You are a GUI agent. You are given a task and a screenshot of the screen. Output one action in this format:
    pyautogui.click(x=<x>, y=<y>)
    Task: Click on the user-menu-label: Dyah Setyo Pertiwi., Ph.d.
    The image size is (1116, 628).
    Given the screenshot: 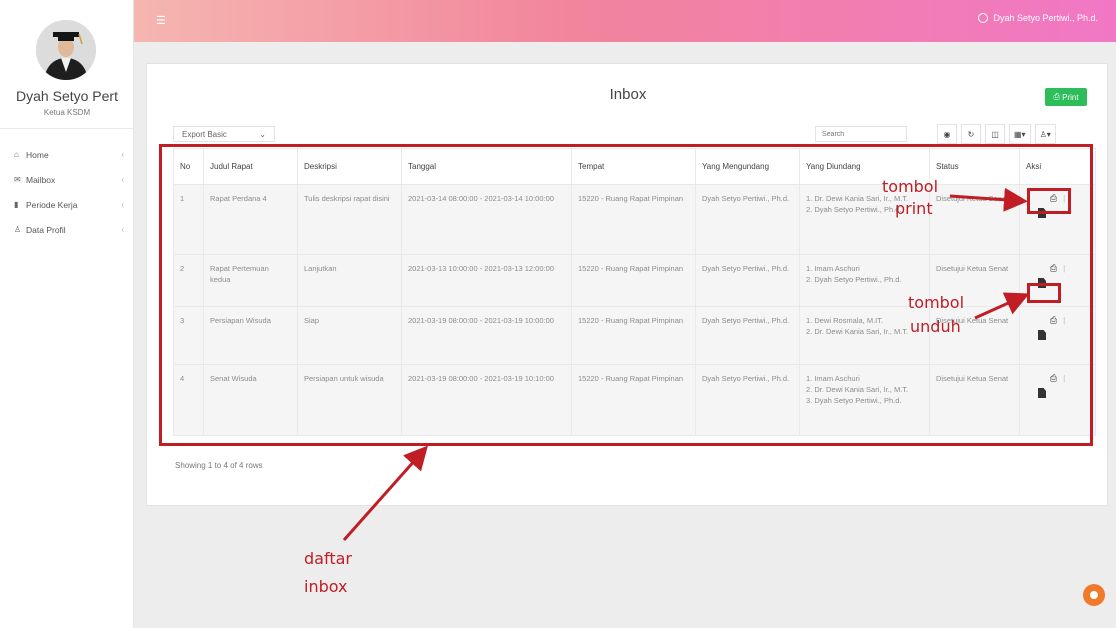 What is the action you would take?
    pyautogui.click(x=1045, y=18)
    